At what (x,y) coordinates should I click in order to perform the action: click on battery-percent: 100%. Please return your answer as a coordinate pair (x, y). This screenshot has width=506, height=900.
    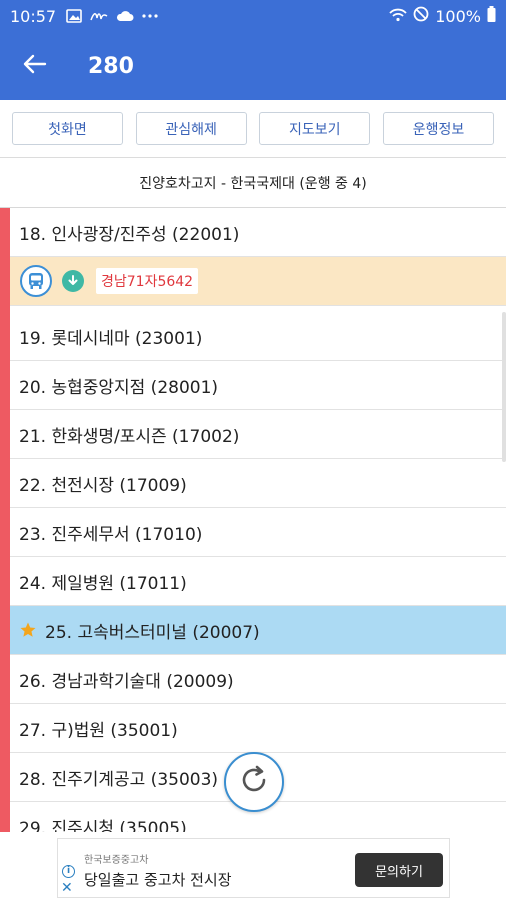
    Looking at the image, I should click on (458, 16).